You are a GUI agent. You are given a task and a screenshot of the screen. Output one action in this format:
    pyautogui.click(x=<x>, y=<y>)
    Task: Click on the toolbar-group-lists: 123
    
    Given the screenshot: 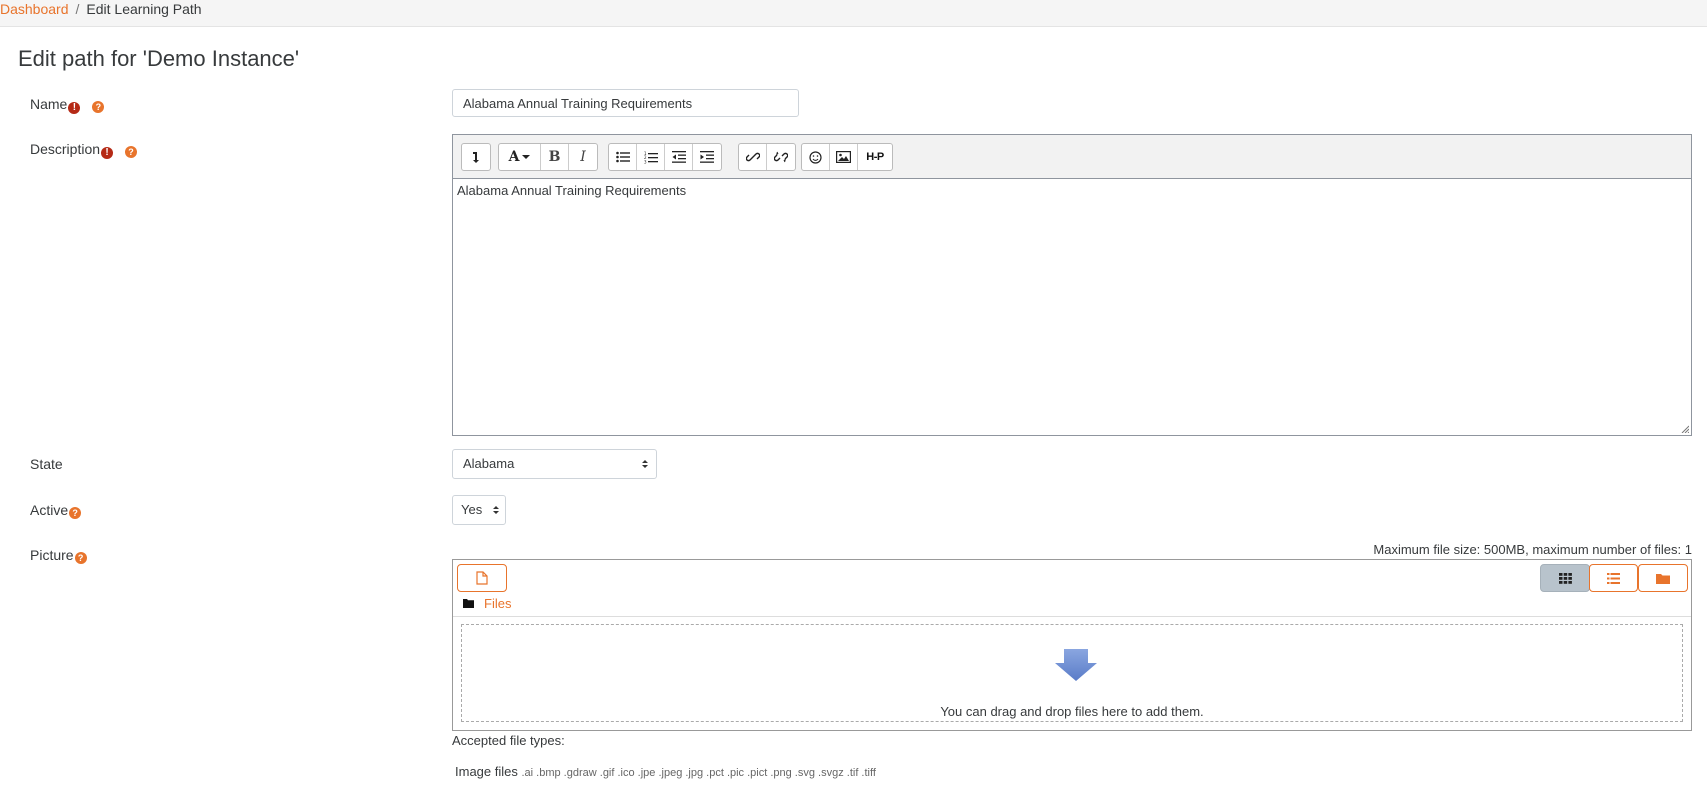 What is the action you would take?
    pyautogui.click(x=665, y=157)
    